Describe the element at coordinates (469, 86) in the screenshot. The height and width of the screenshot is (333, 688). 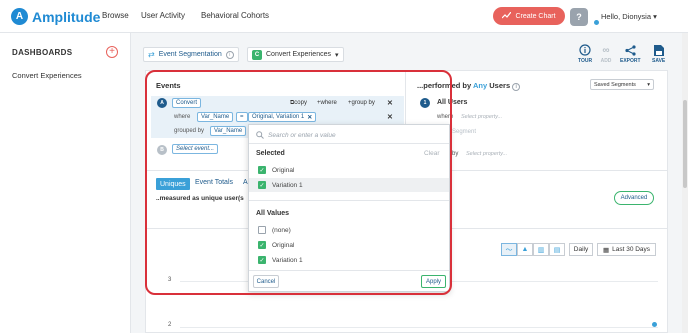
I see `performed-by-title: ...performed by Any Users i` at that location.